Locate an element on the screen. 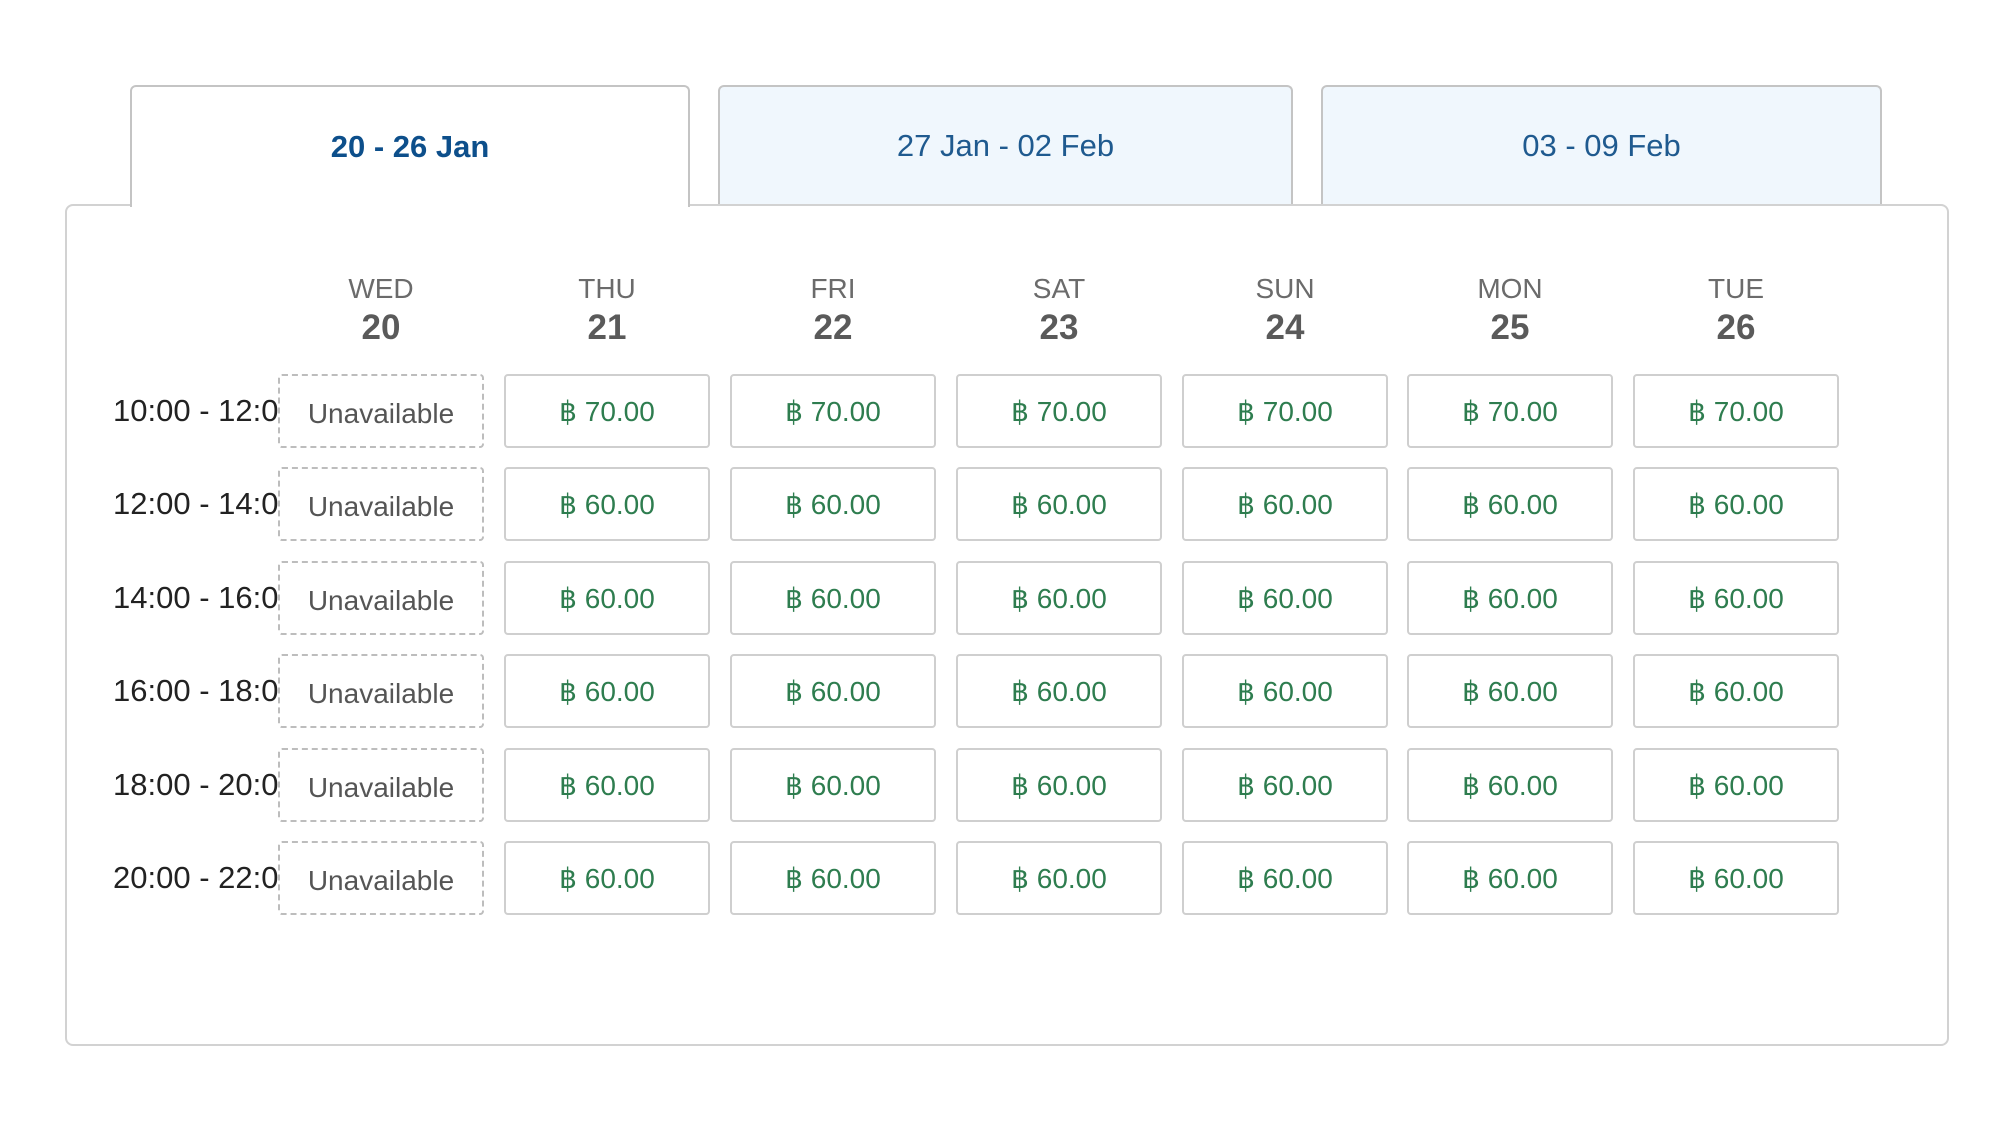 This screenshot has height=1122, width=2000. day-number: 26 is located at coordinates (1736, 327).